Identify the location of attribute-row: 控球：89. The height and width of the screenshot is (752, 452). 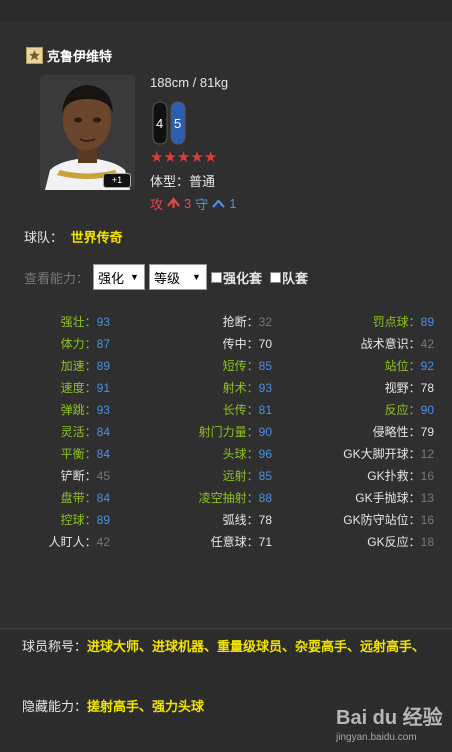
(70, 520).